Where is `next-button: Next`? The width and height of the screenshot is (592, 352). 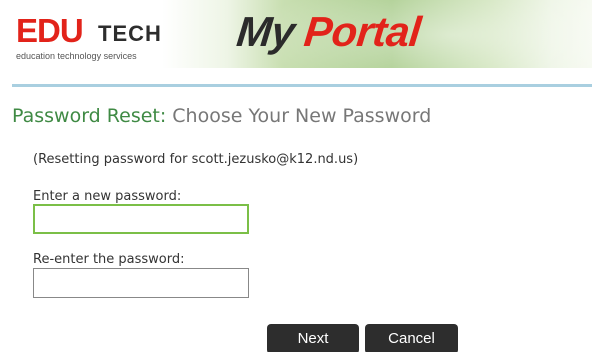
next-button: Next is located at coordinates (313, 338).